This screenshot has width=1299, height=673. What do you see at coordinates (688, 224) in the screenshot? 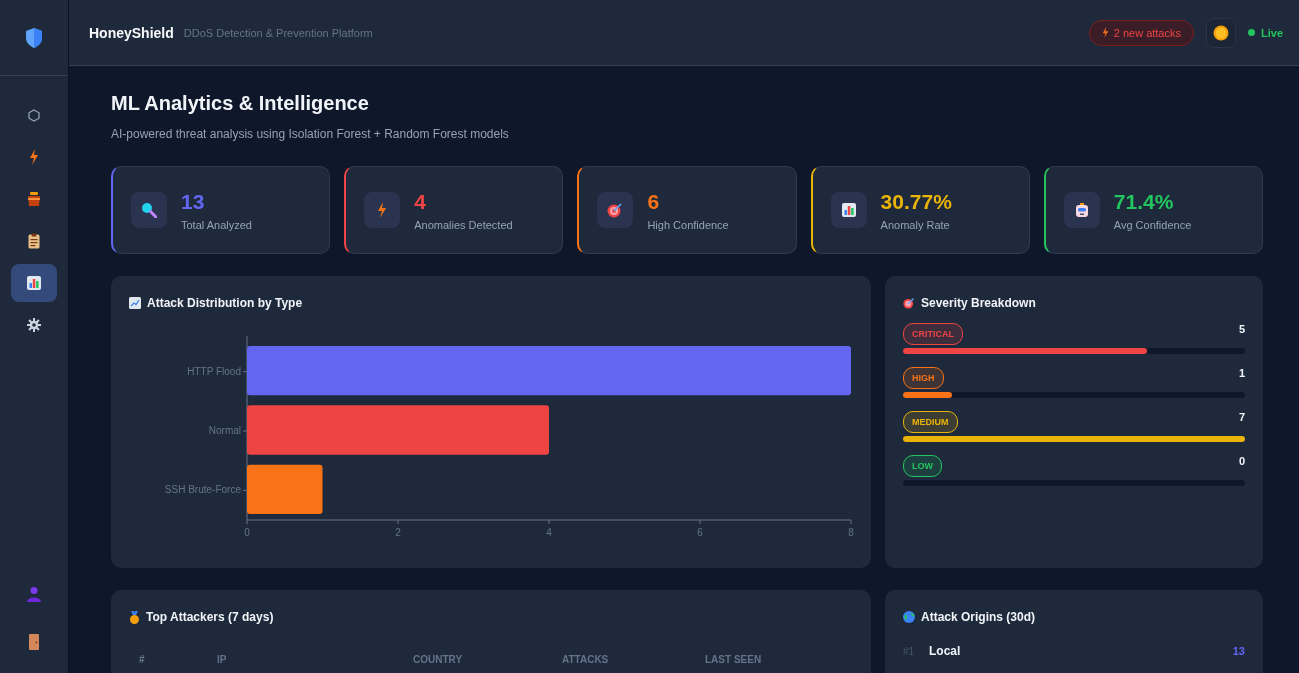
I see `stat-label: High Confidence` at bounding box center [688, 224].